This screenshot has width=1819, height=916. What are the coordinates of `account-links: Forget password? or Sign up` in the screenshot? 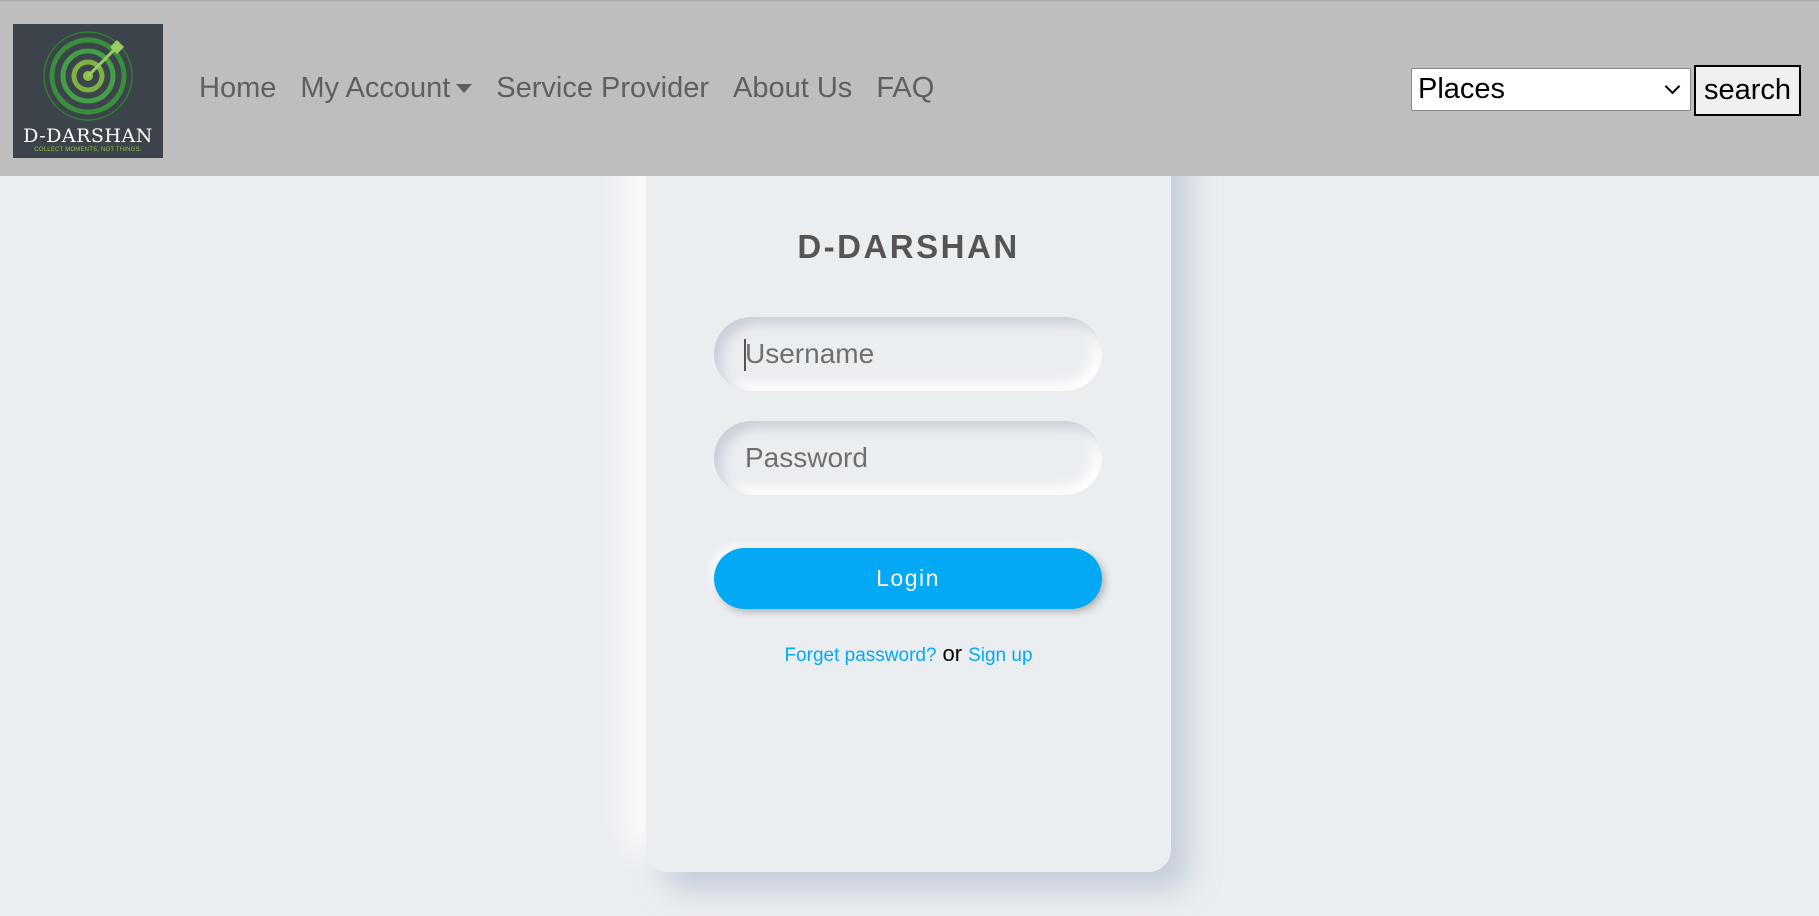 It's located at (908, 654).